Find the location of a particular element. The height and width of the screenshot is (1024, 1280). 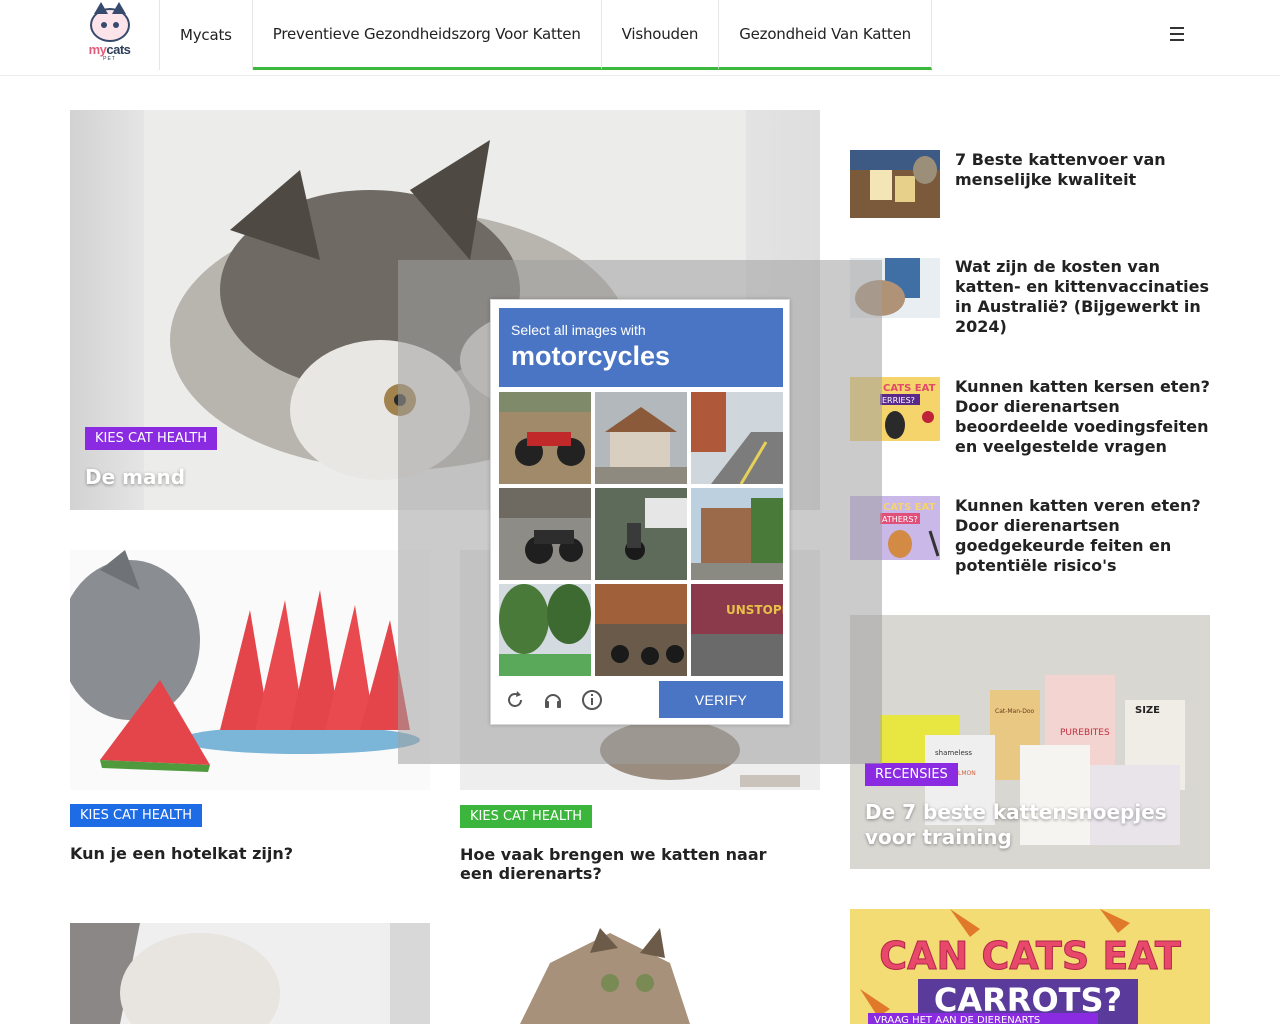

pregnant-photo is located at coordinates (250, 973).